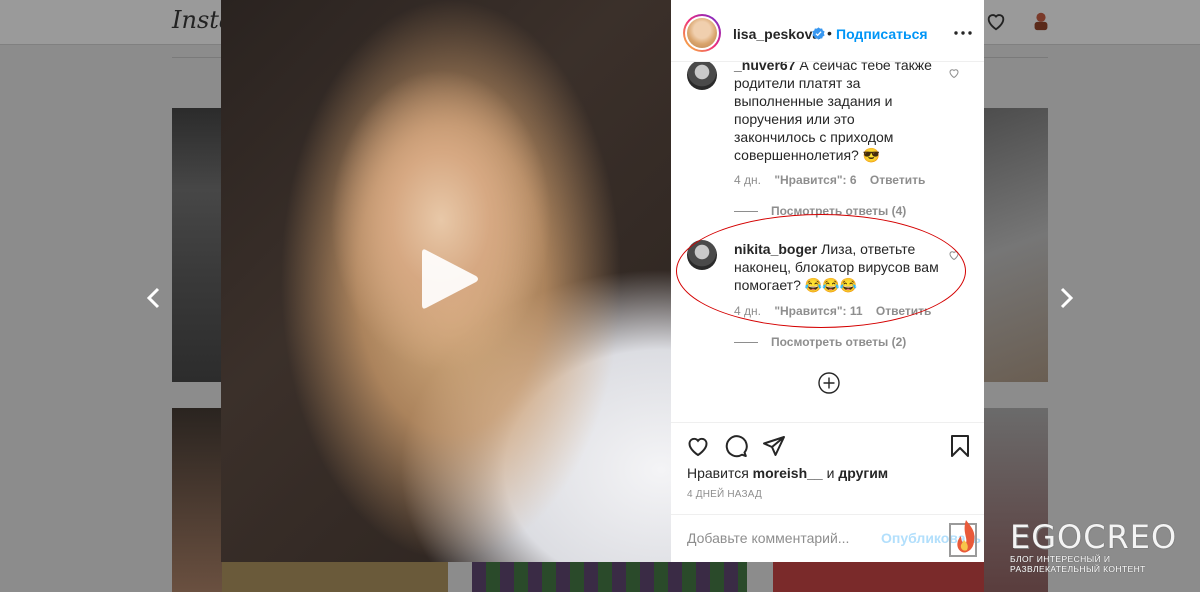 Image resolution: width=1200 pixels, height=592 pixels. I want to click on likes-and: и, so click(830, 473).